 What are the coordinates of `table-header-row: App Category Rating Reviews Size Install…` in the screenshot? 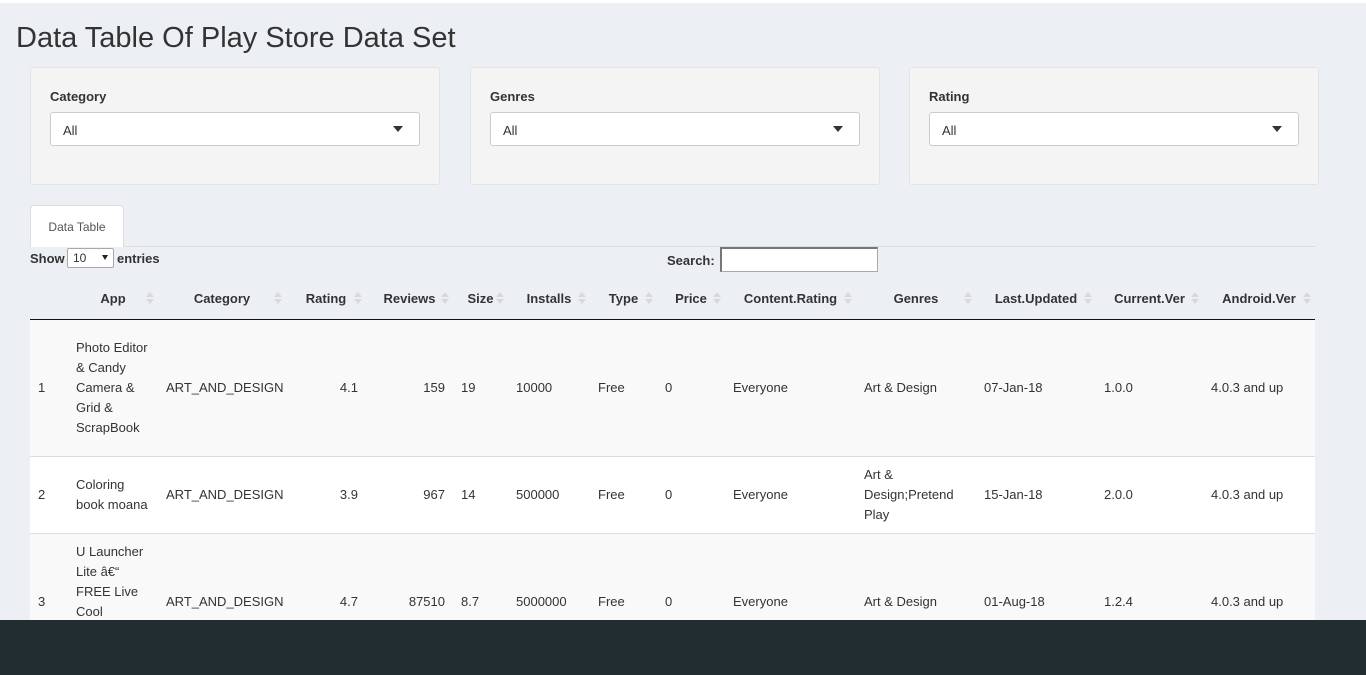 It's located at (672, 299).